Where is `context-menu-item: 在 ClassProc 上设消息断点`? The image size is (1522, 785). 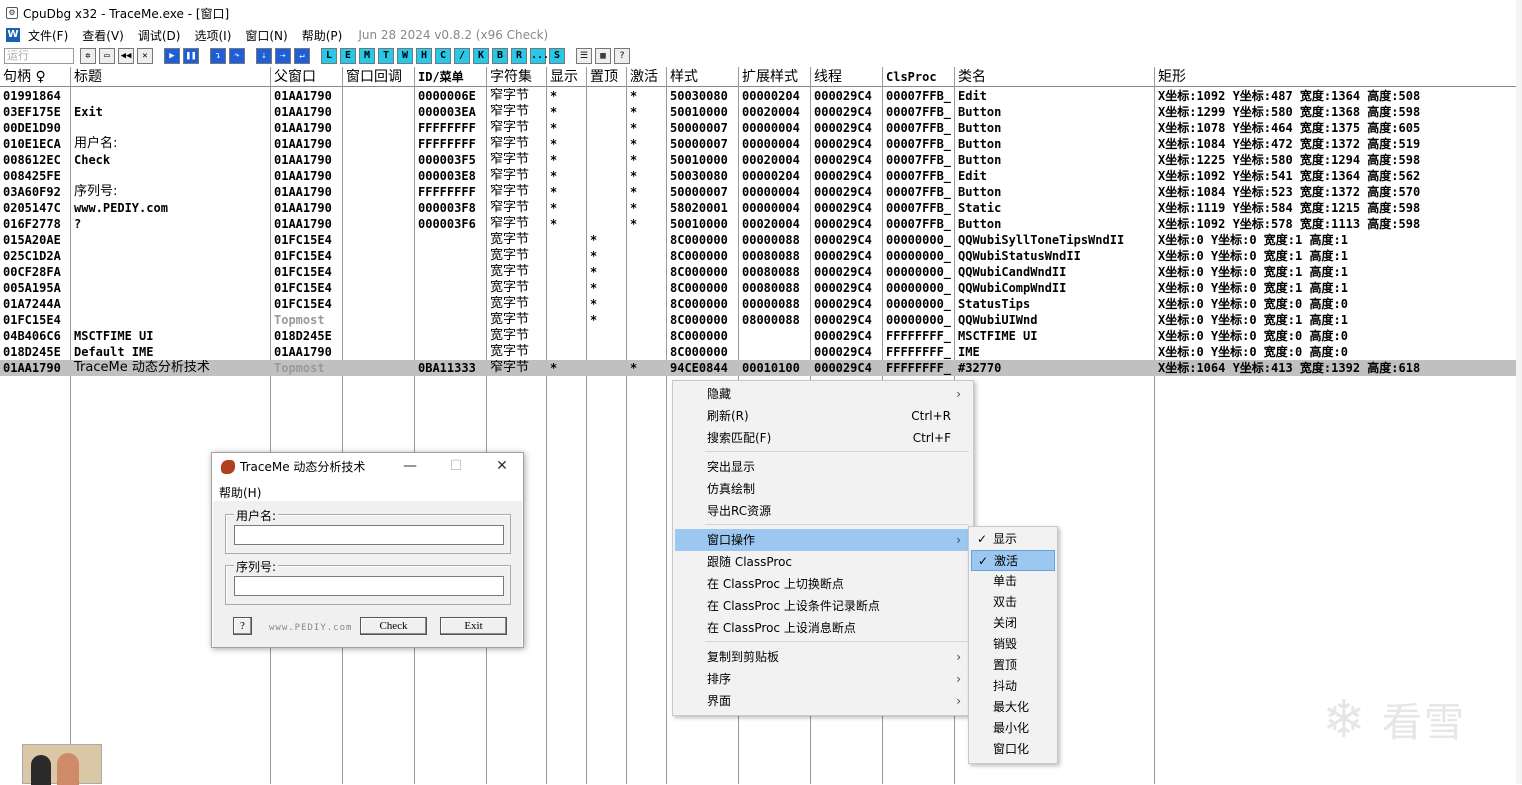 context-menu-item: 在 ClassProc 上设消息断点 is located at coordinates (823, 628).